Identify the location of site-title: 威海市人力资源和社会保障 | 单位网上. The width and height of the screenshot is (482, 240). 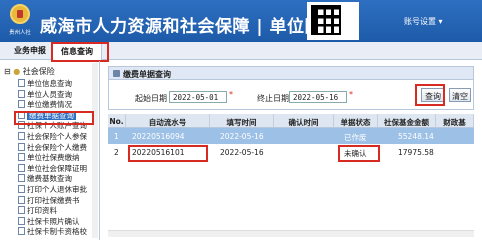
(190, 27).